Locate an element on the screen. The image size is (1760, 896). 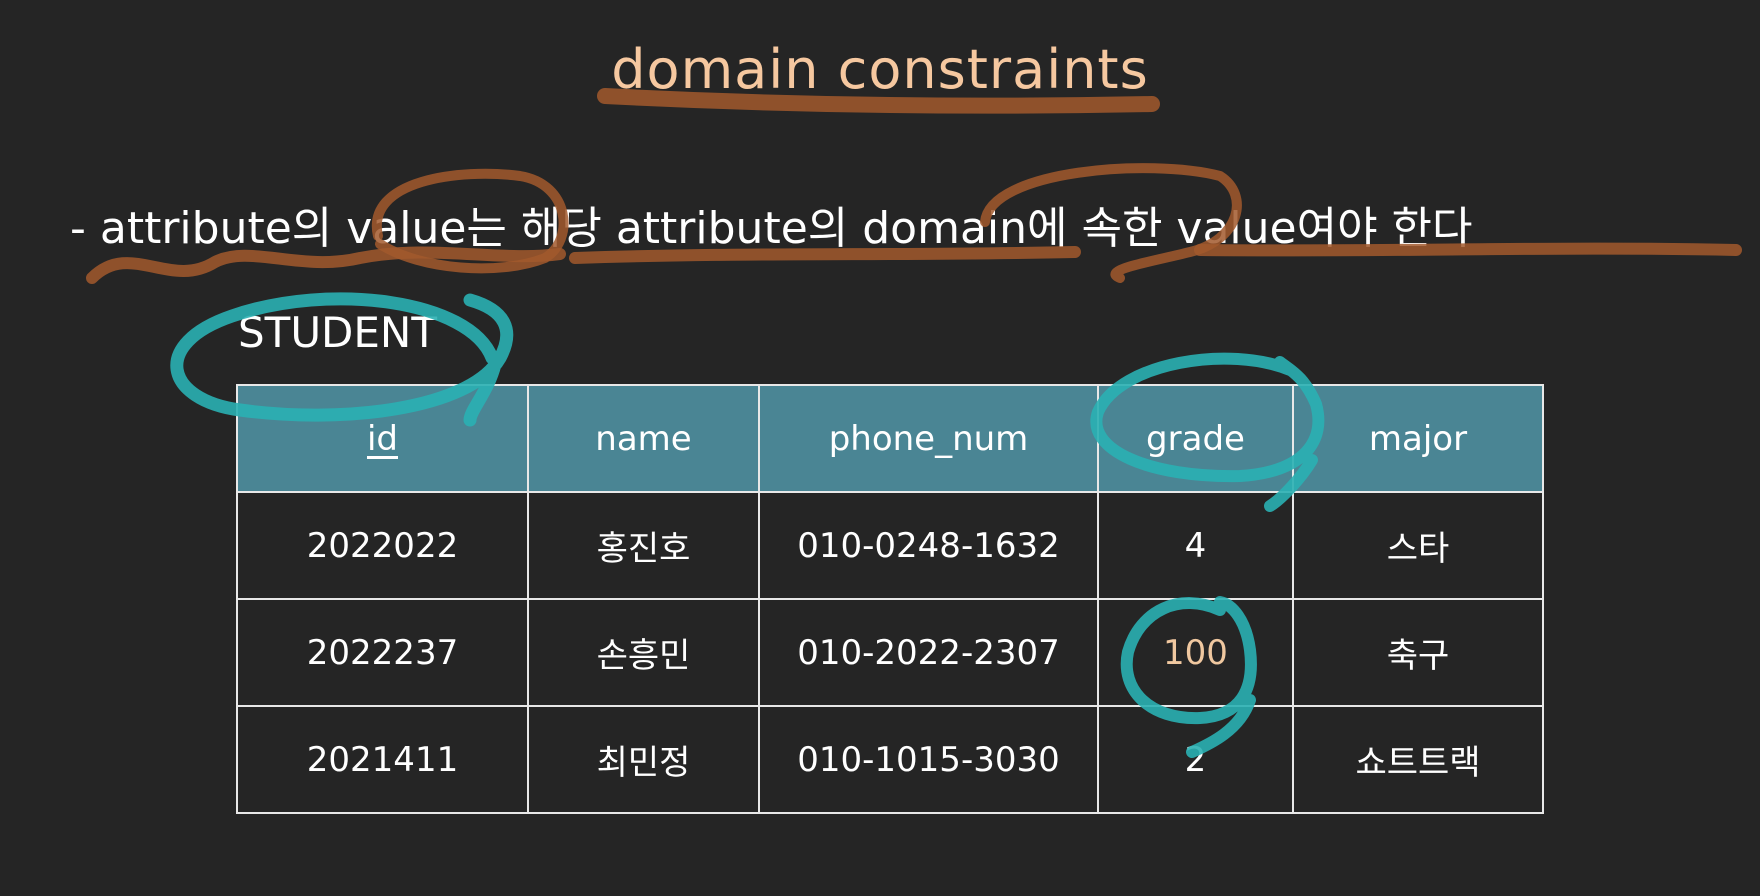
column-header-grade: grade is located at coordinates (1195, 438).